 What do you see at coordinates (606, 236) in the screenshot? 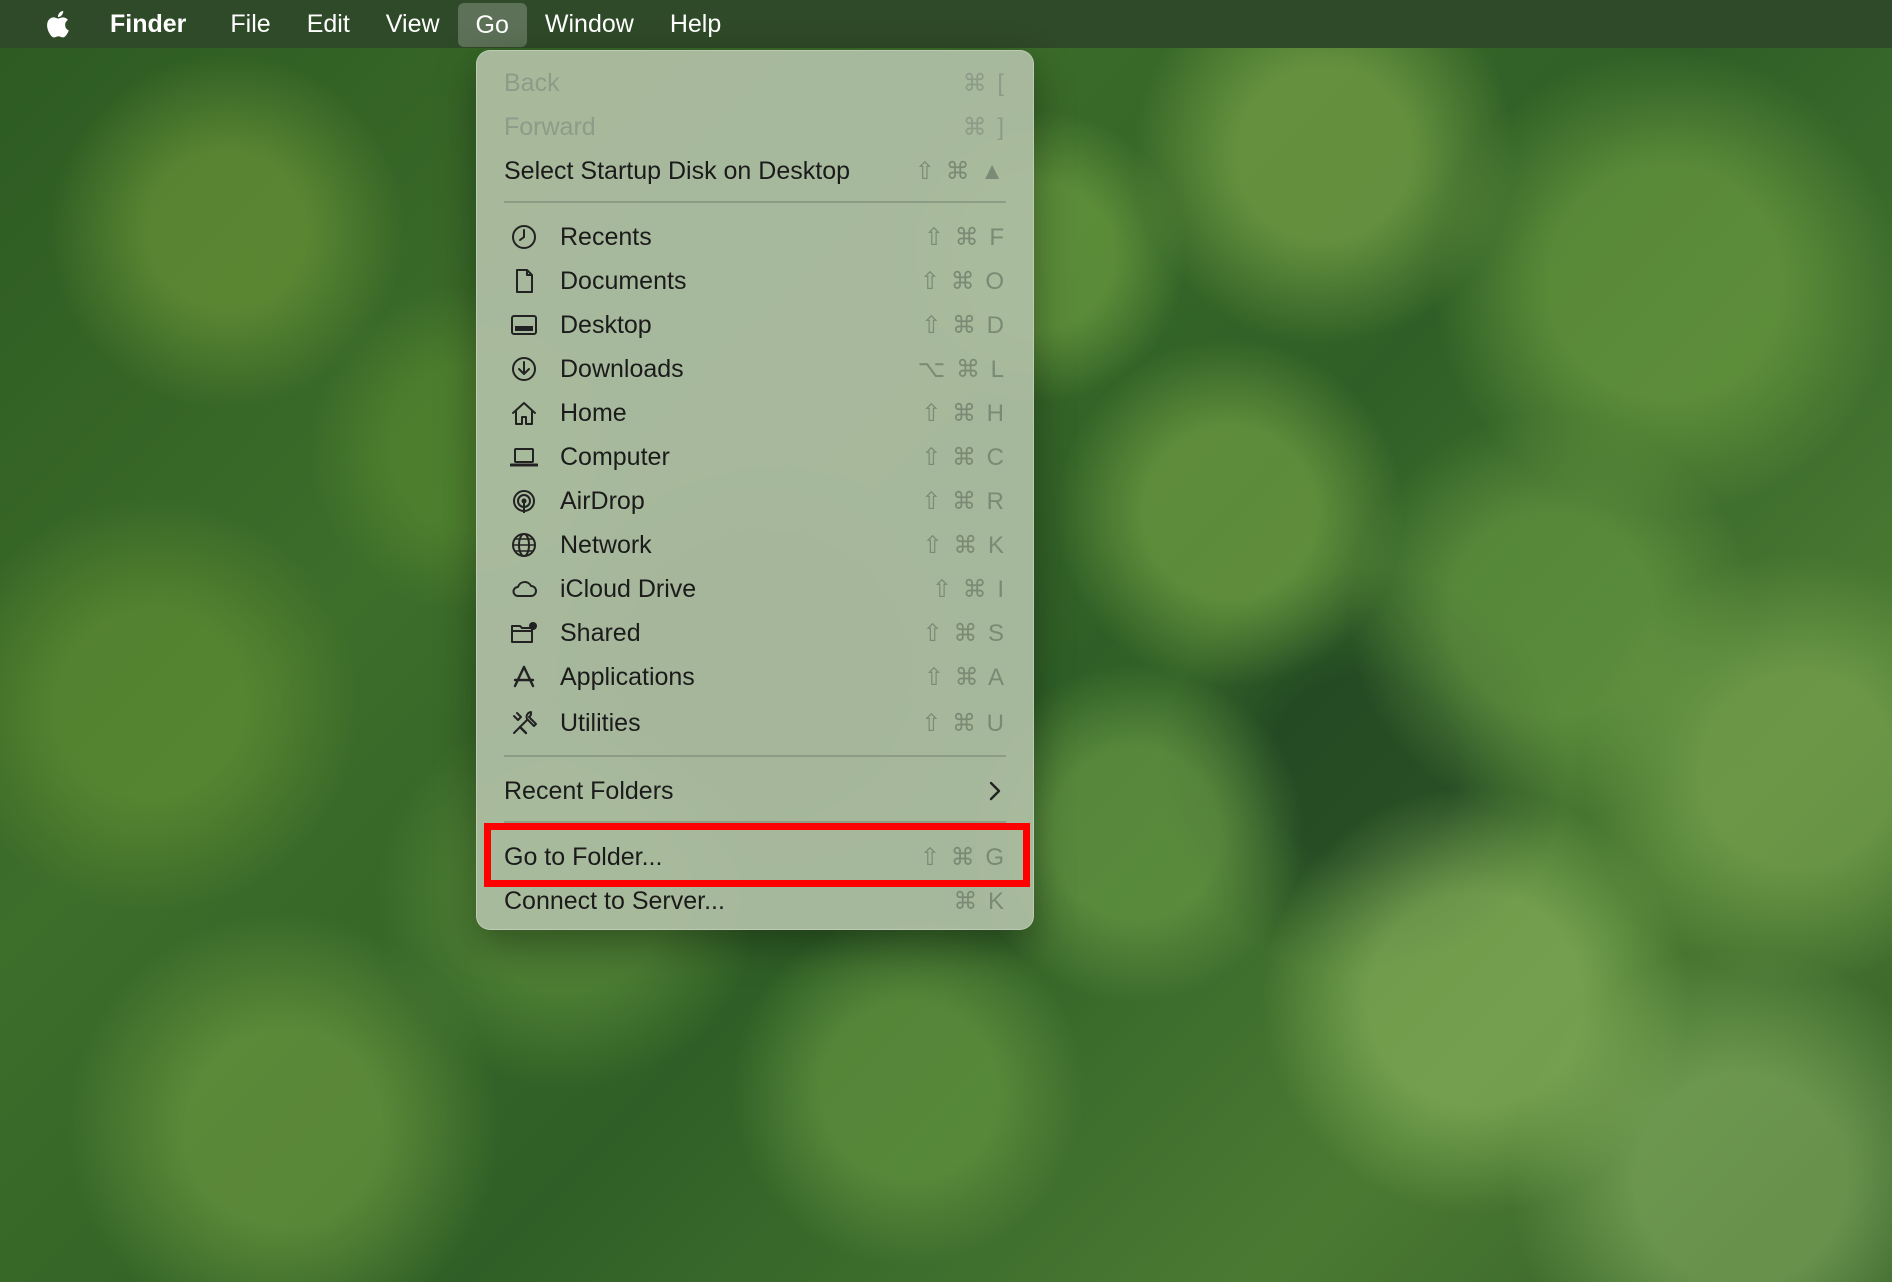
I see `menu-item-label: Recents` at bounding box center [606, 236].